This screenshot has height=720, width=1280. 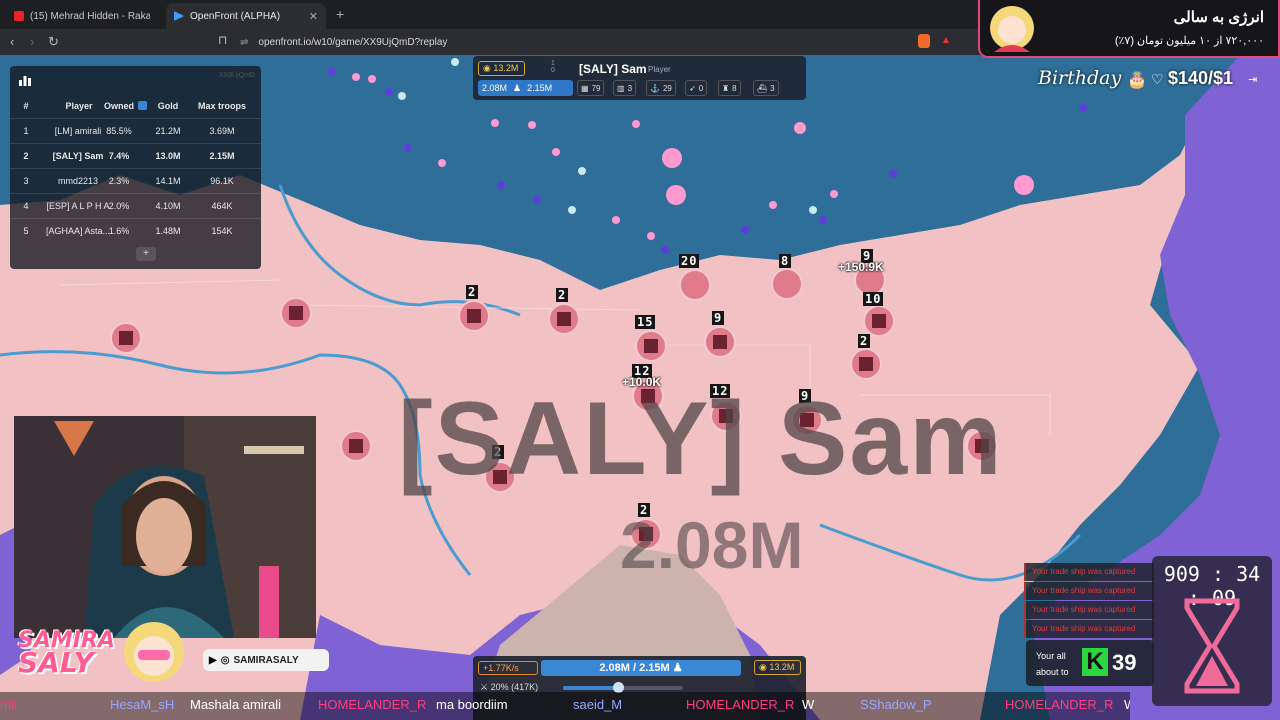 What do you see at coordinates (168, 156) in the screenshot?
I see `row-gold: 13.0M` at bounding box center [168, 156].